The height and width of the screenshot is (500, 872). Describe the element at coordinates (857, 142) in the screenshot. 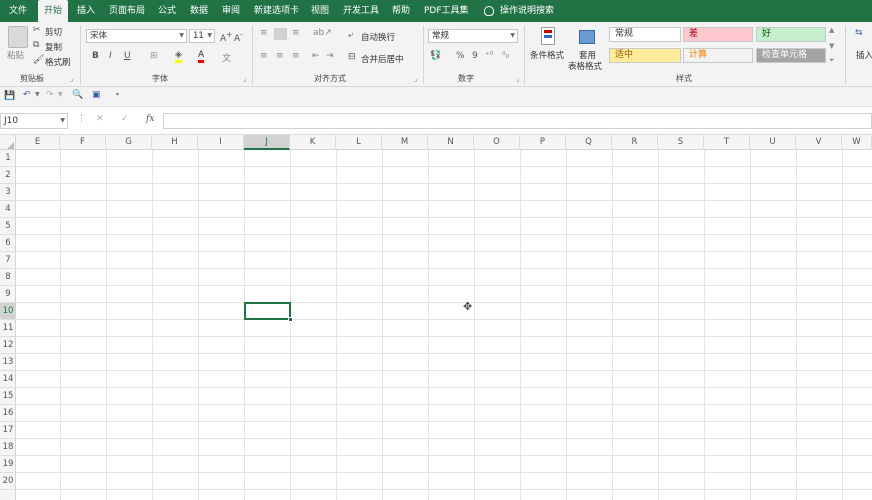

I see `column-header: W` at that location.